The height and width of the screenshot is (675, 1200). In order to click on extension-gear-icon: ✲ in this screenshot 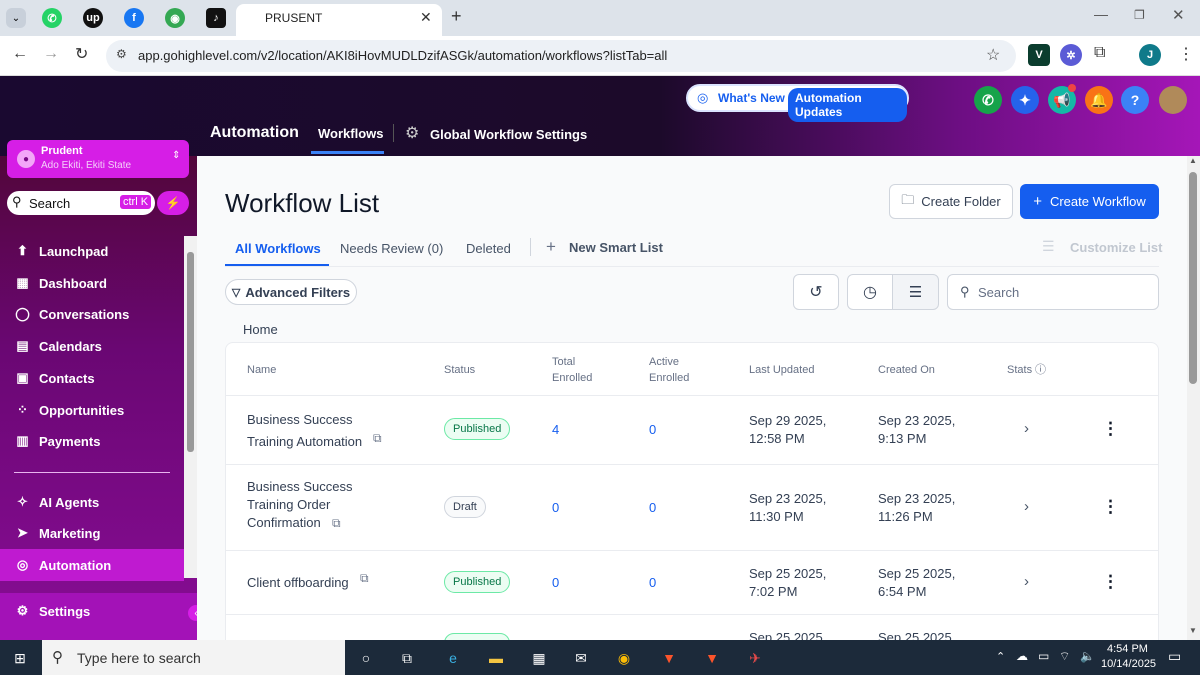, I will do `click(1071, 55)`.